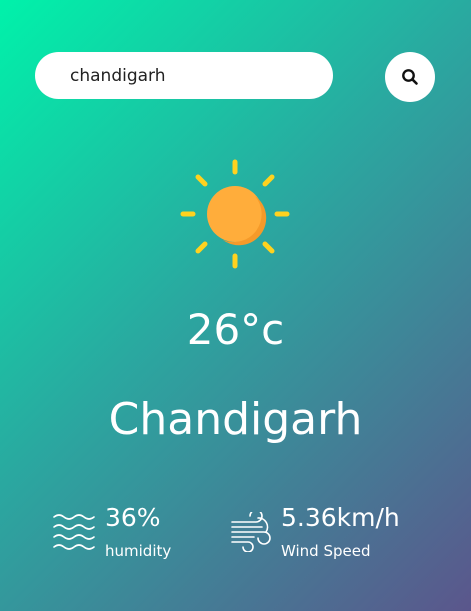 This screenshot has width=471, height=611. Describe the element at coordinates (326, 551) in the screenshot. I see `wind-speed-label: Wind Speed` at that location.